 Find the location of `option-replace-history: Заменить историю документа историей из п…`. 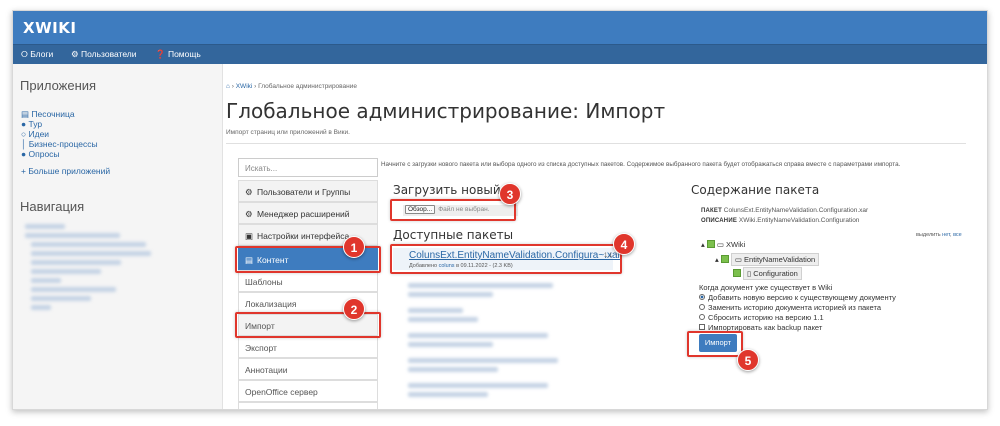

option-replace-history: Заменить историю документа историей из п… is located at coordinates (790, 307).